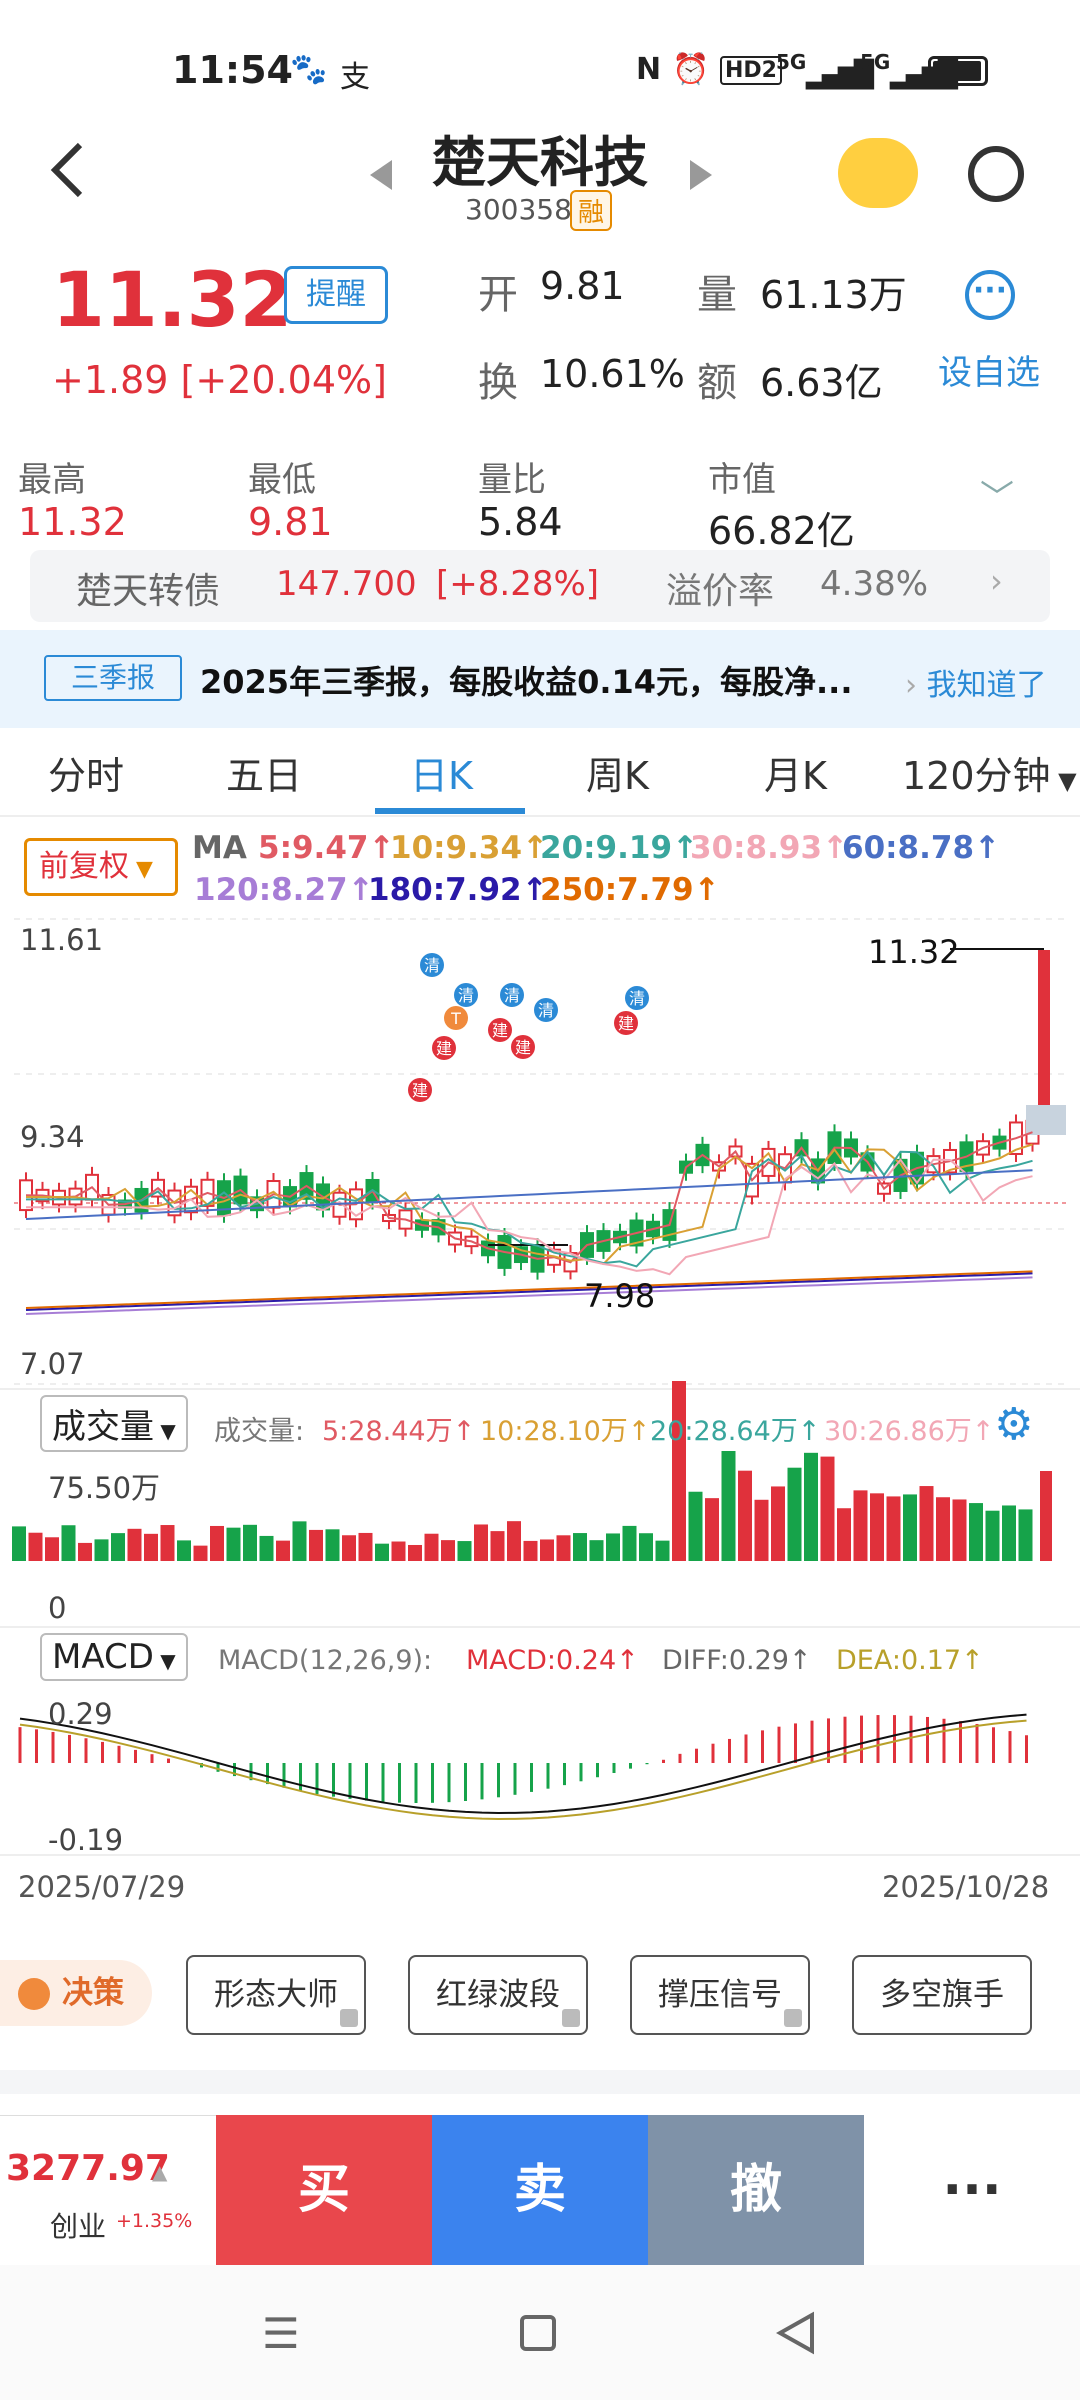  I want to click on tool-red-green-band: 红绿波段, so click(498, 1995).